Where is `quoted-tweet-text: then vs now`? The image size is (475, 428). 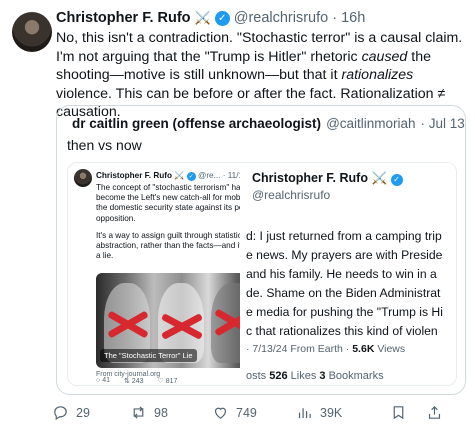
quoted-tweet-text: then vs now is located at coordinates (104, 145).